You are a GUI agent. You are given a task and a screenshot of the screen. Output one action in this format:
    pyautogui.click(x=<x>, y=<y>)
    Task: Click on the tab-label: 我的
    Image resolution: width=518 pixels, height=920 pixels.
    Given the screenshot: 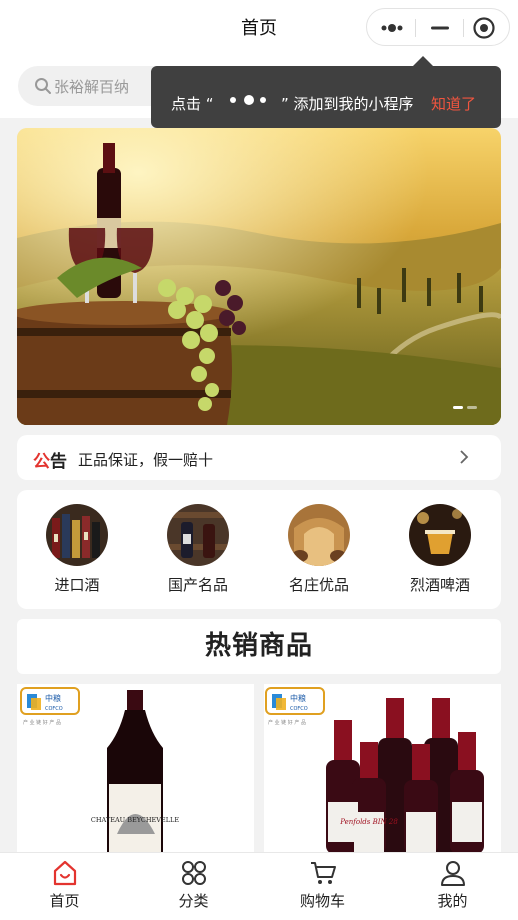 What is the action you would take?
    pyautogui.click(x=452, y=901)
    